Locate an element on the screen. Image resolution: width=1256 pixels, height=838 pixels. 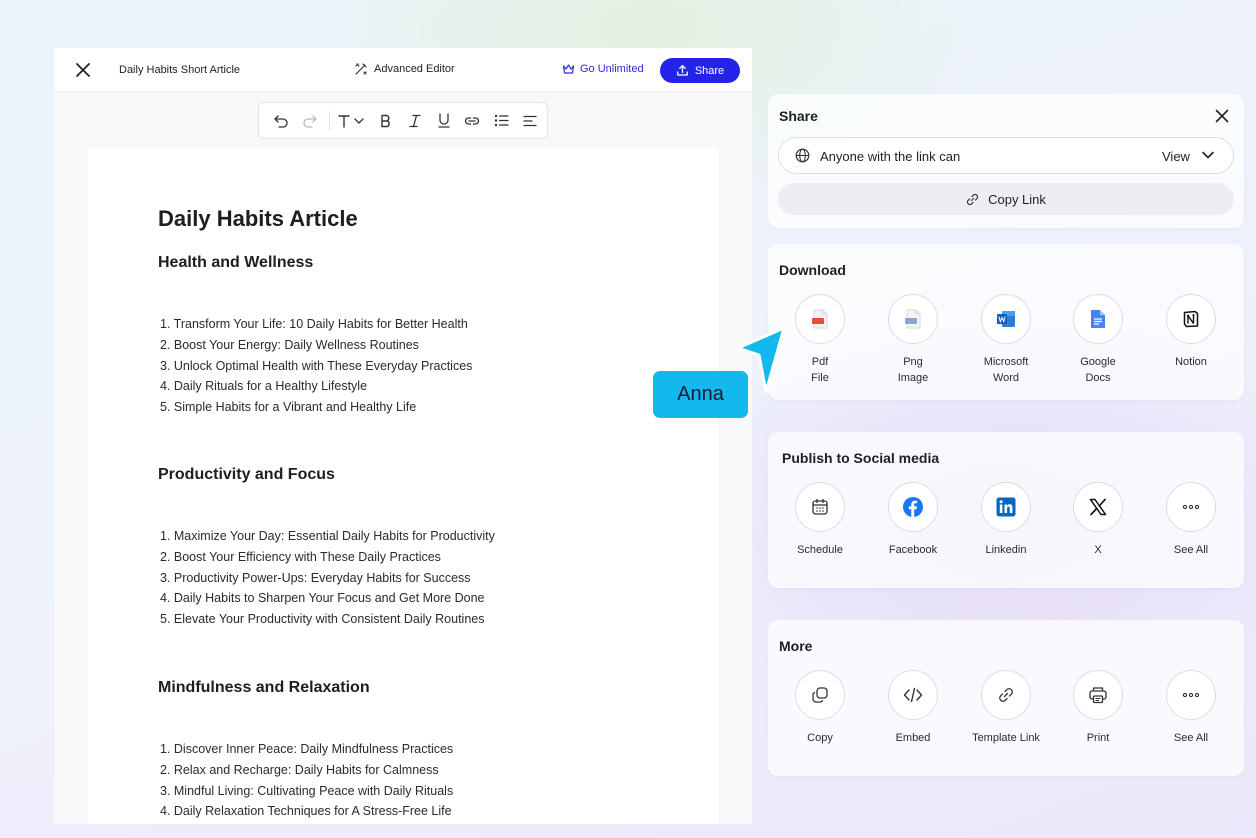
facebook-button: Facebook is located at coordinates (913, 520).